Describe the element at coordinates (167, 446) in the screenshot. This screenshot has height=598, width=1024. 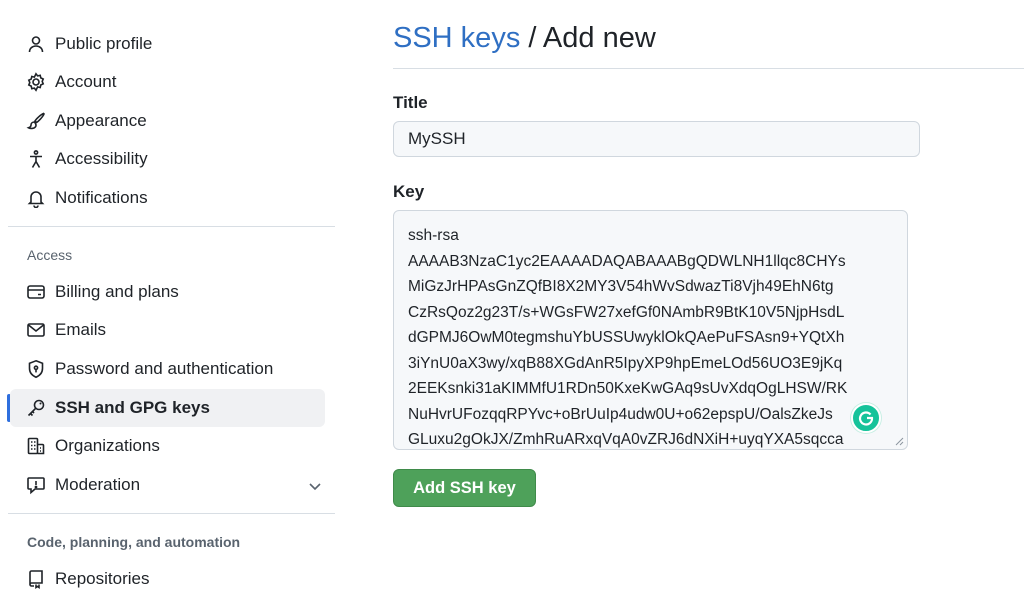
I see `sidebar-item-organizations: Organizations` at that location.